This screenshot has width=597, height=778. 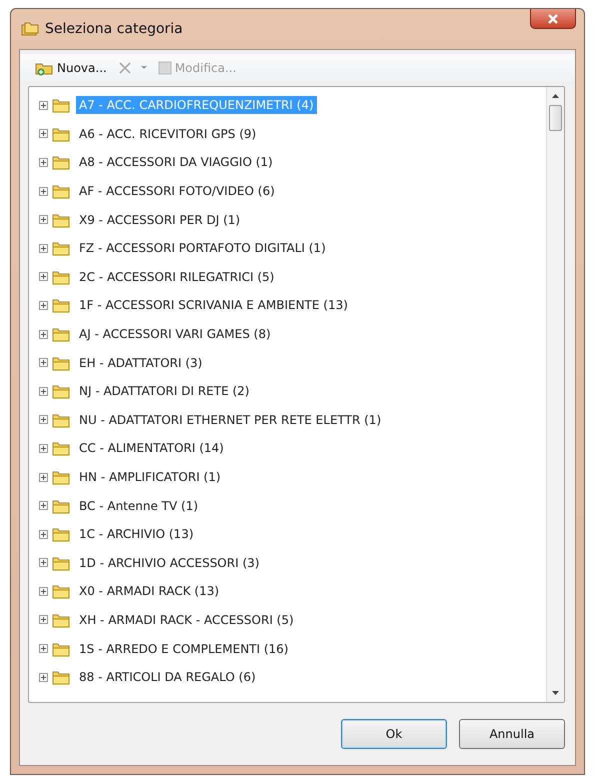 I want to click on tree-item: NJ - ADATTATORI DI RETE (2), so click(x=164, y=391).